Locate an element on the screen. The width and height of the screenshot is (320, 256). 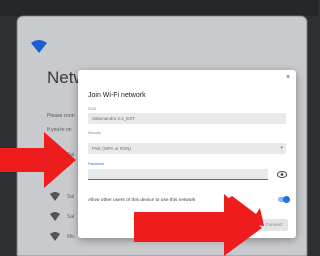
security-select: PSK (WPA or RSN) is located at coordinates (187, 148).